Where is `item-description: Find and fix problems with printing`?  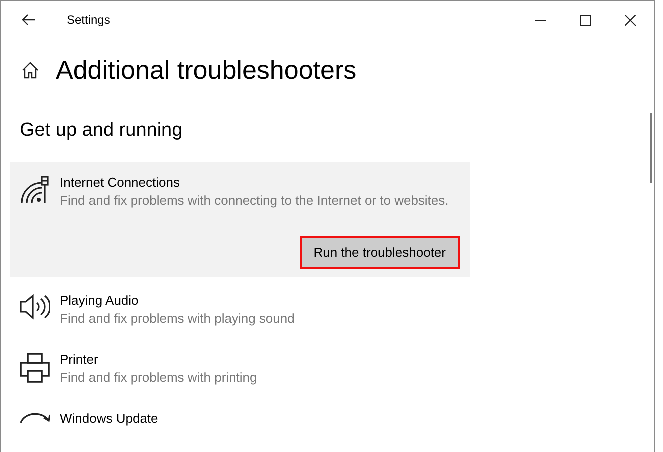
item-description: Find and fix problems with printing is located at coordinates (159, 378).